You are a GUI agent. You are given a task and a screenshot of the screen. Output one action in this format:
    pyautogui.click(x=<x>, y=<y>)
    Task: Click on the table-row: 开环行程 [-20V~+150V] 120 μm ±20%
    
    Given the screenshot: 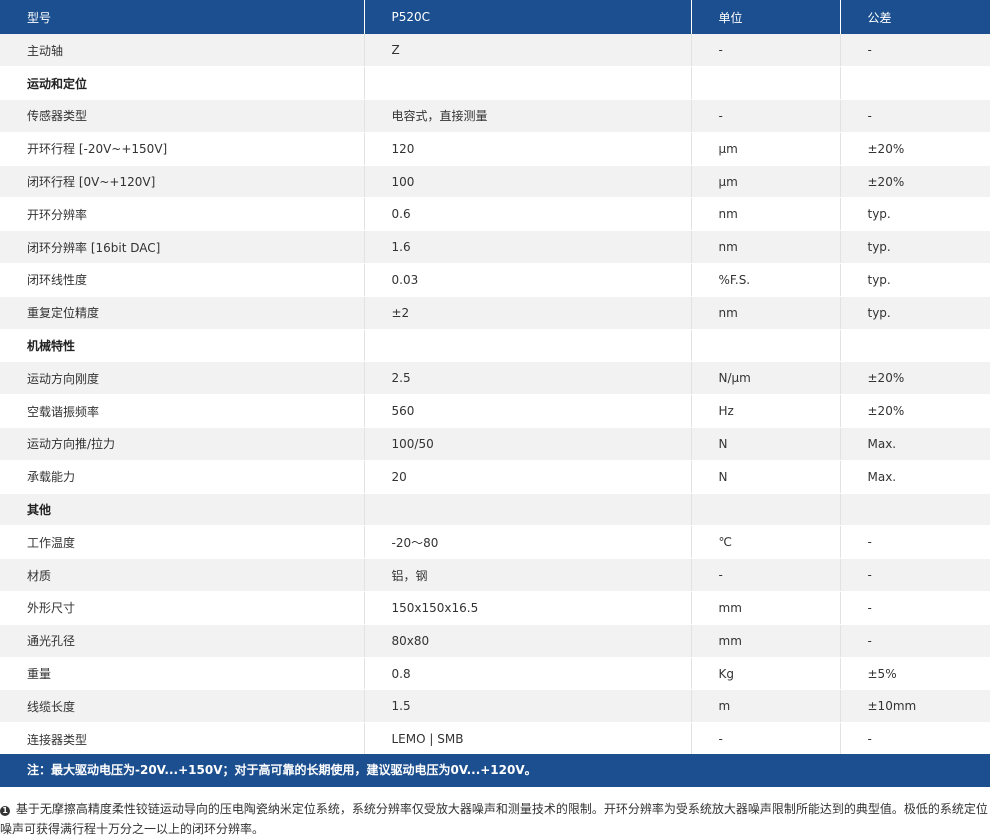 What is the action you would take?
    pyautogui.click(x=495, y=149)
    